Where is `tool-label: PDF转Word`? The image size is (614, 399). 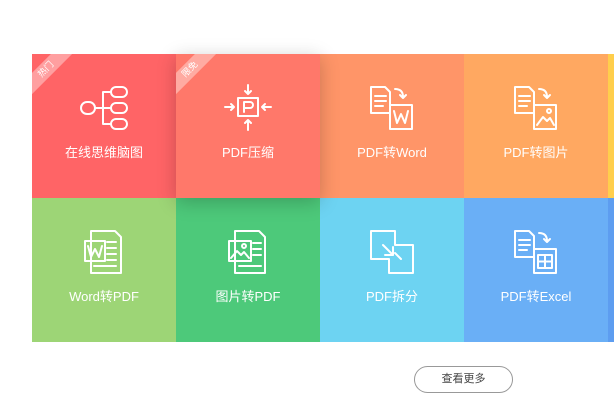 tool-label: PDF转Word is located at coordinates (392, 152).